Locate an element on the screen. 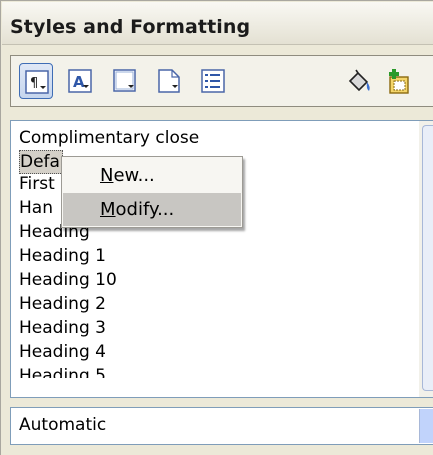 This screenshot has height=455, width=433. character-styles-button: A is located at coordinates (80, 81).